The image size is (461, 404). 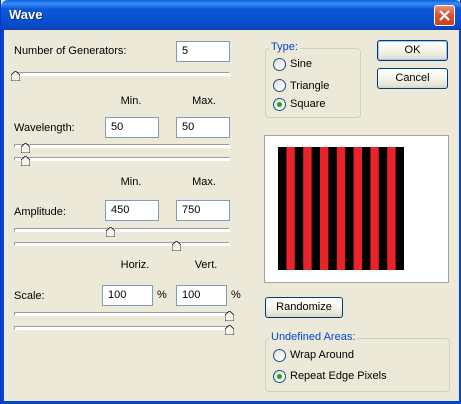 I want to click on scale-horiz-slider-track, so click(x=122, y=314).